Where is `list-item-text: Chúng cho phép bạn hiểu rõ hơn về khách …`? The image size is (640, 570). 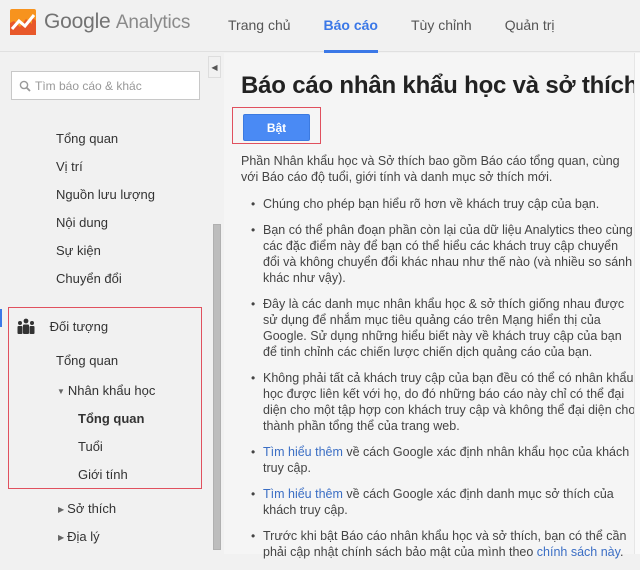
list-item-text: Chúng cho phép bạn hiểu rõ hơn về khách … is located at coordinates (431, 204).